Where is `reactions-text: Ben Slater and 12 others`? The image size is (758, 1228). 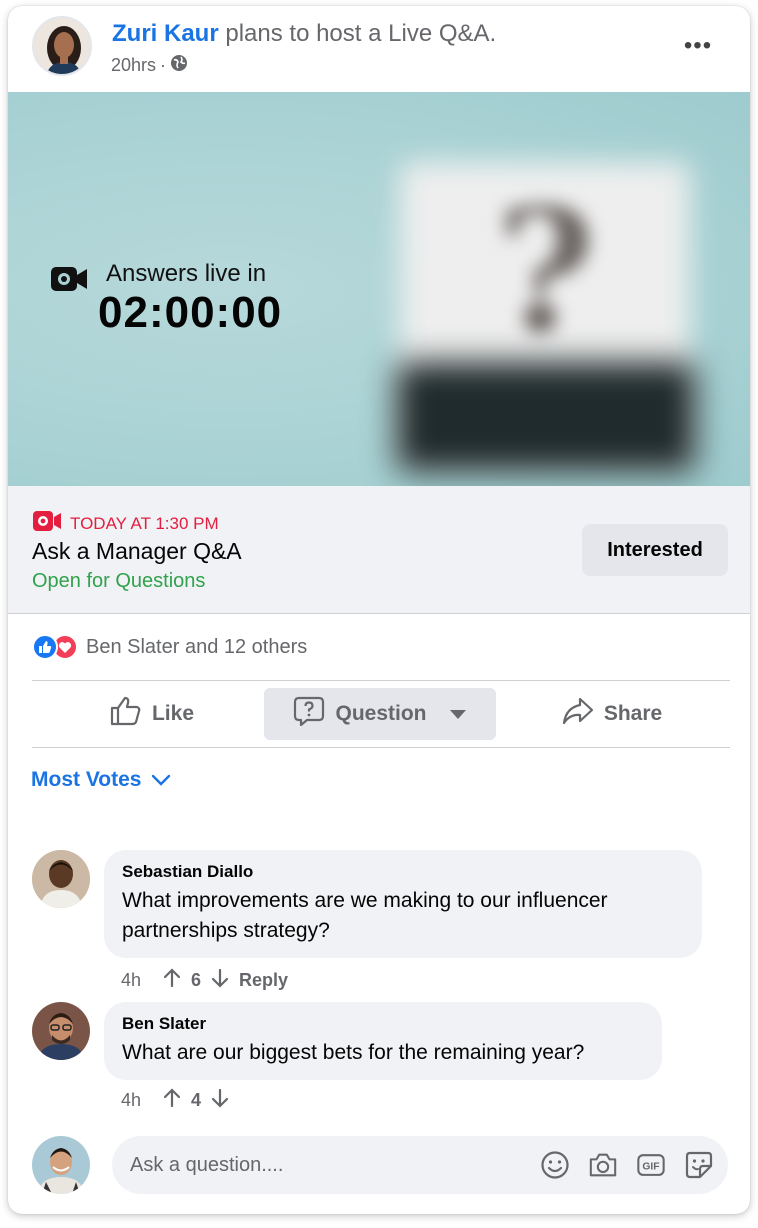
reactions-text: Ben Slater and 12 others is located at coordinates (197, 646).